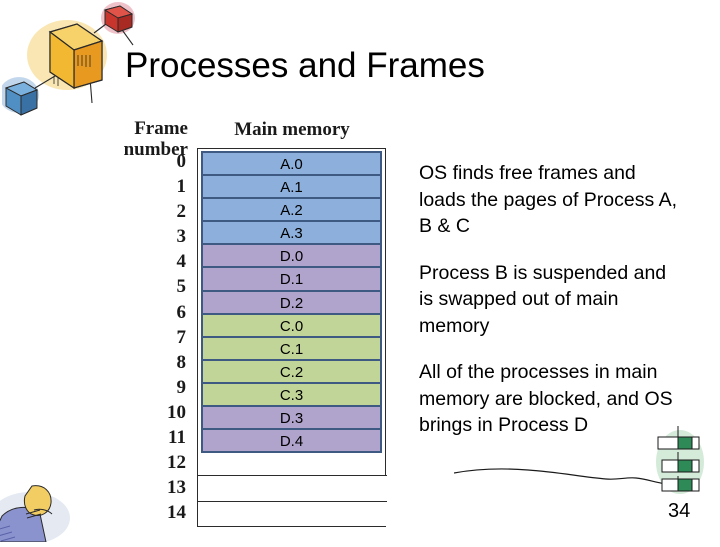 This screenshot has height=547, width=720. What do you see at coordinates (291, 233) in the screenshot?
I see `memory-cell-3: A.3` at bounding box center [291, 233].